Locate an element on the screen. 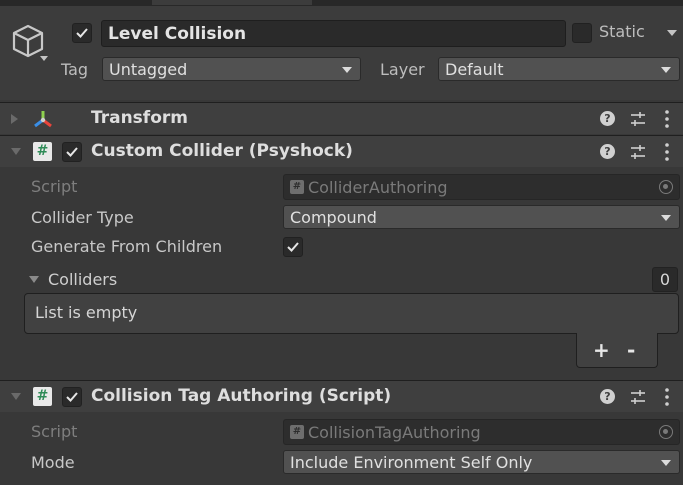 This screenshot has height=485, width=683. active-checkbox is located at coordinates (82, 33).